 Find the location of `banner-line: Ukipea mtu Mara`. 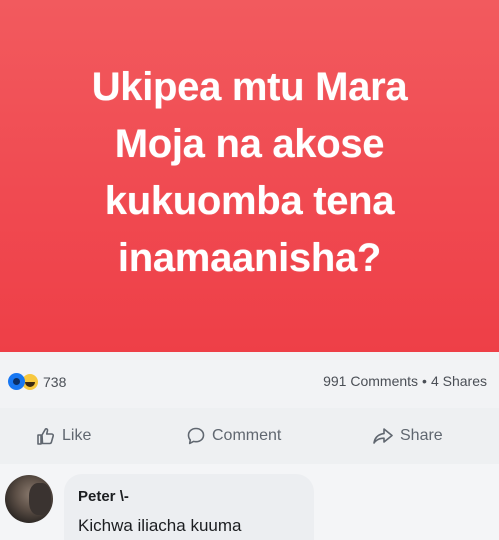

banner-line: Ukipea mtu Mara is located at coordinates (249, 87).